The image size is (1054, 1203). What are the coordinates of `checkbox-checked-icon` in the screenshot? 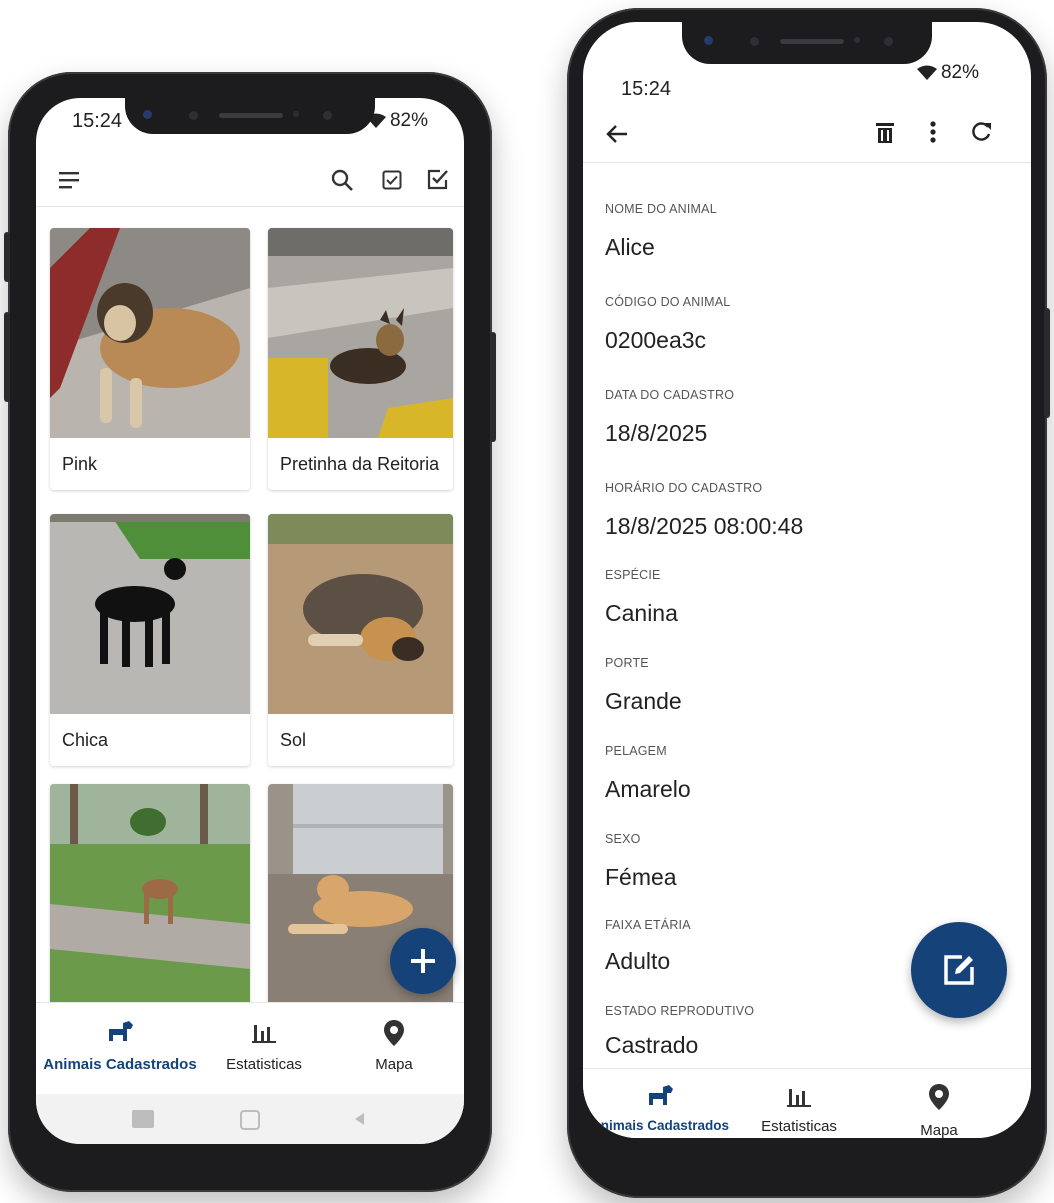 It's located at (437, 179).